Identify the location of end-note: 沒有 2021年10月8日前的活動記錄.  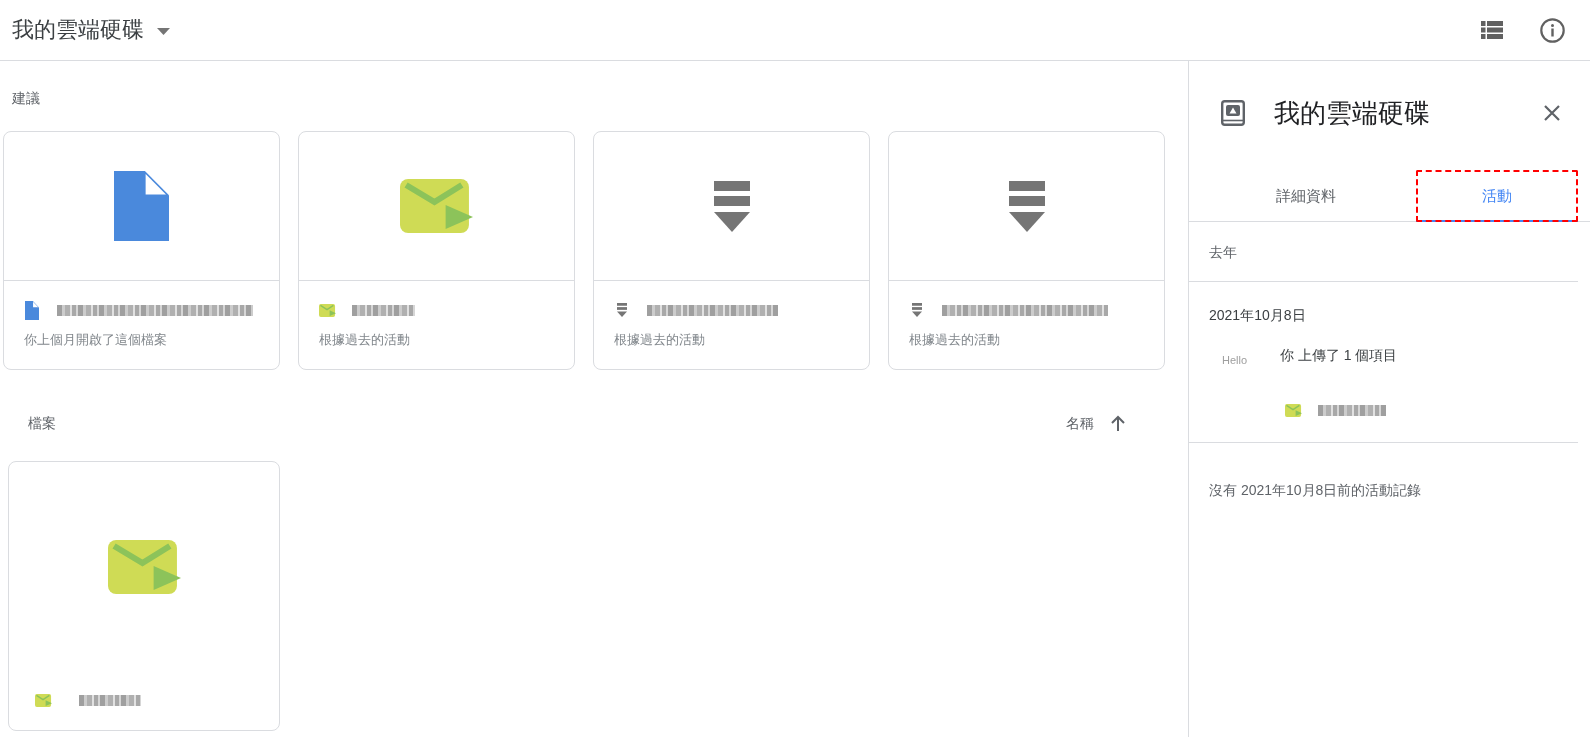
(1315, 490).